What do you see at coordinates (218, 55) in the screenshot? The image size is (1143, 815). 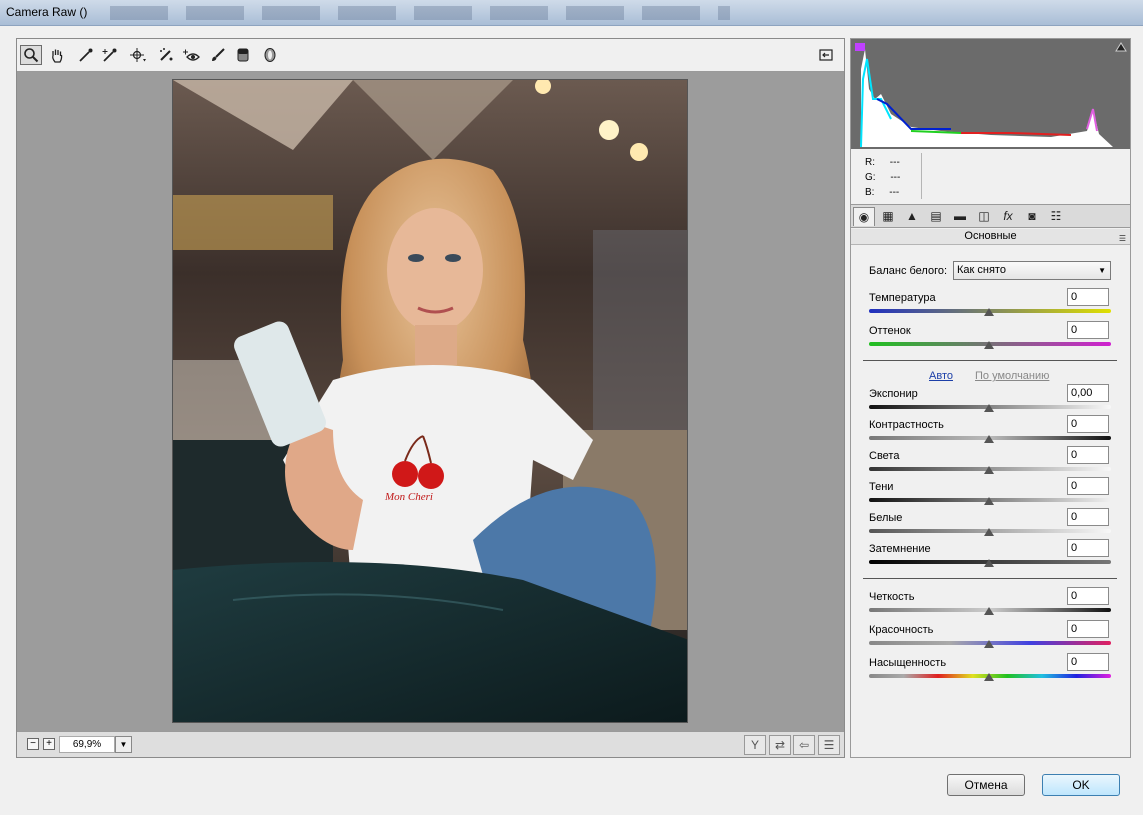 I see `adjustment-brush-tool-icon` at bounding box center [218, 55].